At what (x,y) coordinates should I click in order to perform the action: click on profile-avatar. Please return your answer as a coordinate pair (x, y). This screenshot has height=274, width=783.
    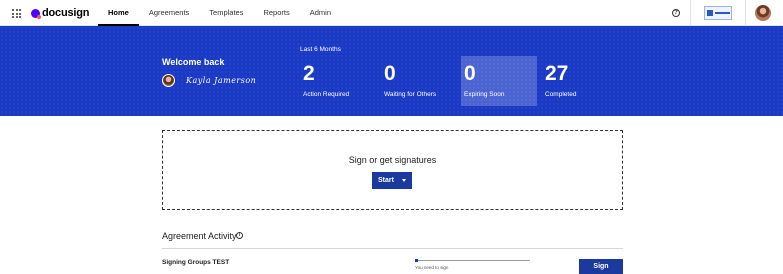
    Looking at the image, I should click on (168, 80).